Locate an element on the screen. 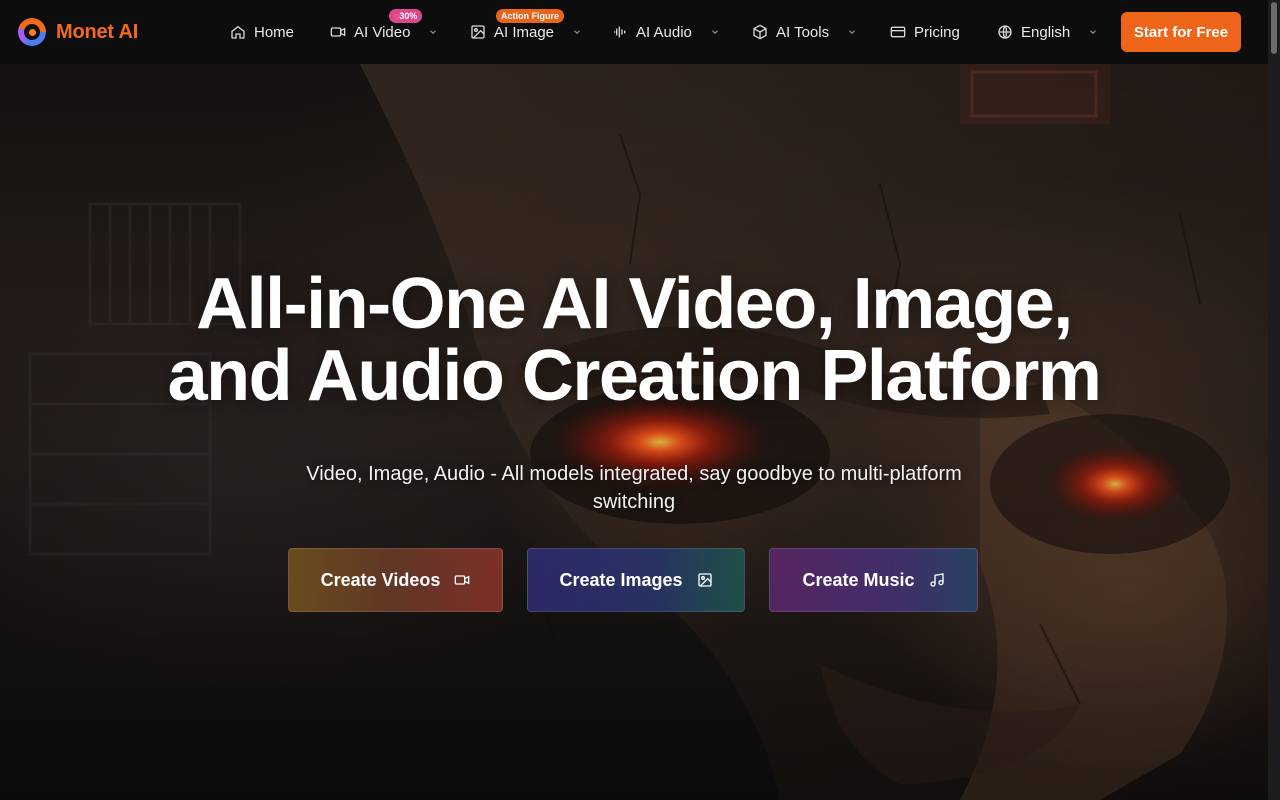 Image resolution: width=1280 pixels, height=800 pixels. nav-item-label: Pricing is located at coordinates (937, 32).